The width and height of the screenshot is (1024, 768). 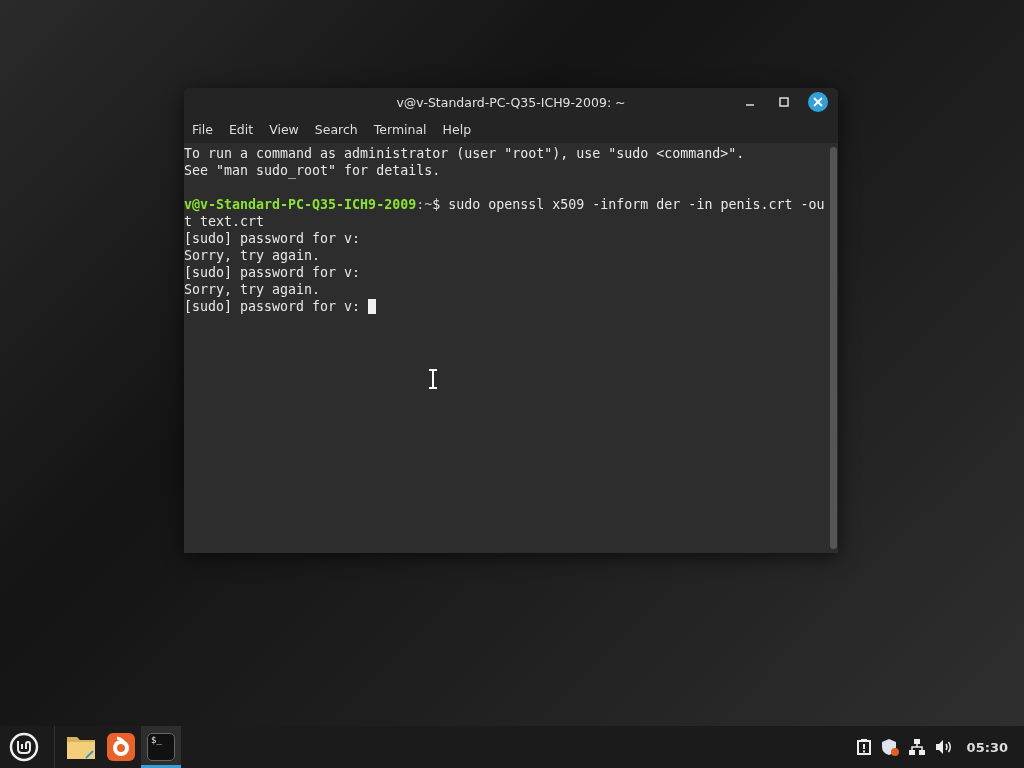 What do you see at coordinates (863, 747) in the screenshot?
I see `clipboard-icon` at bounding box center [863, 747].